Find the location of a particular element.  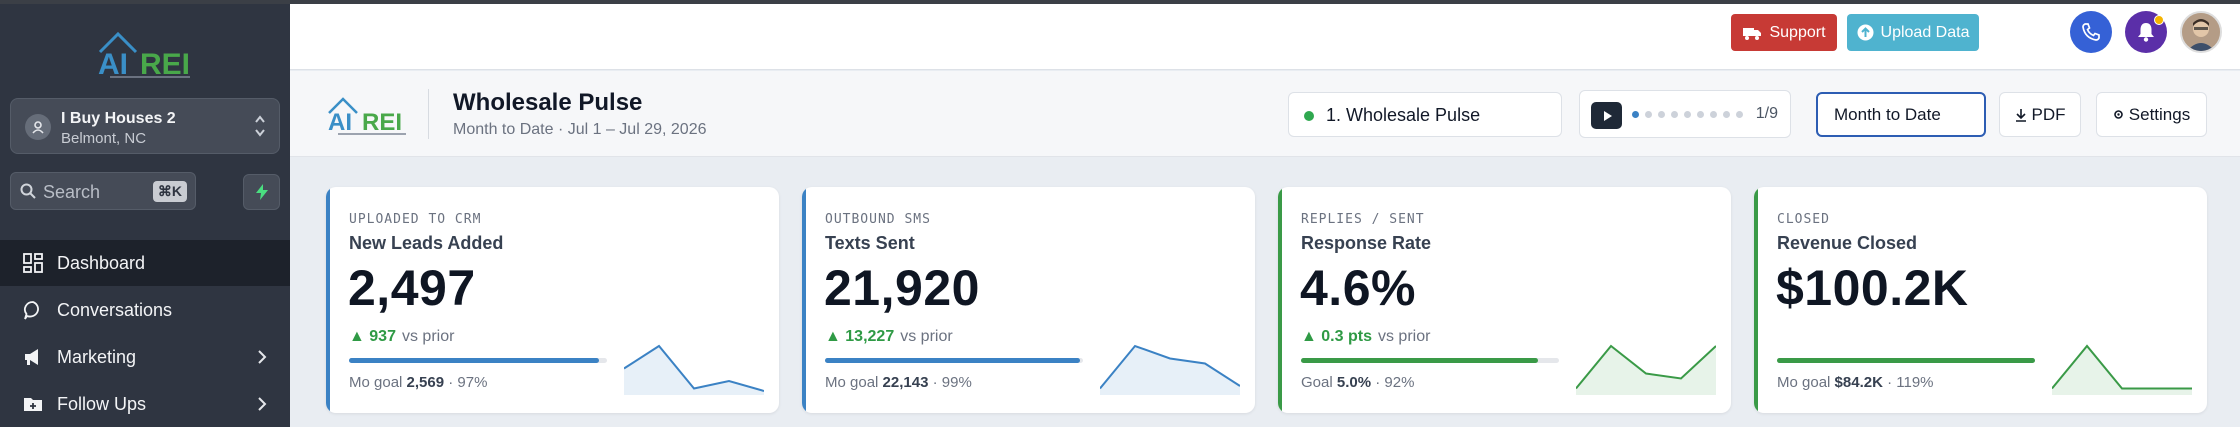

account-name: I Buy Houses 2 is located at coordinates (118, 118).